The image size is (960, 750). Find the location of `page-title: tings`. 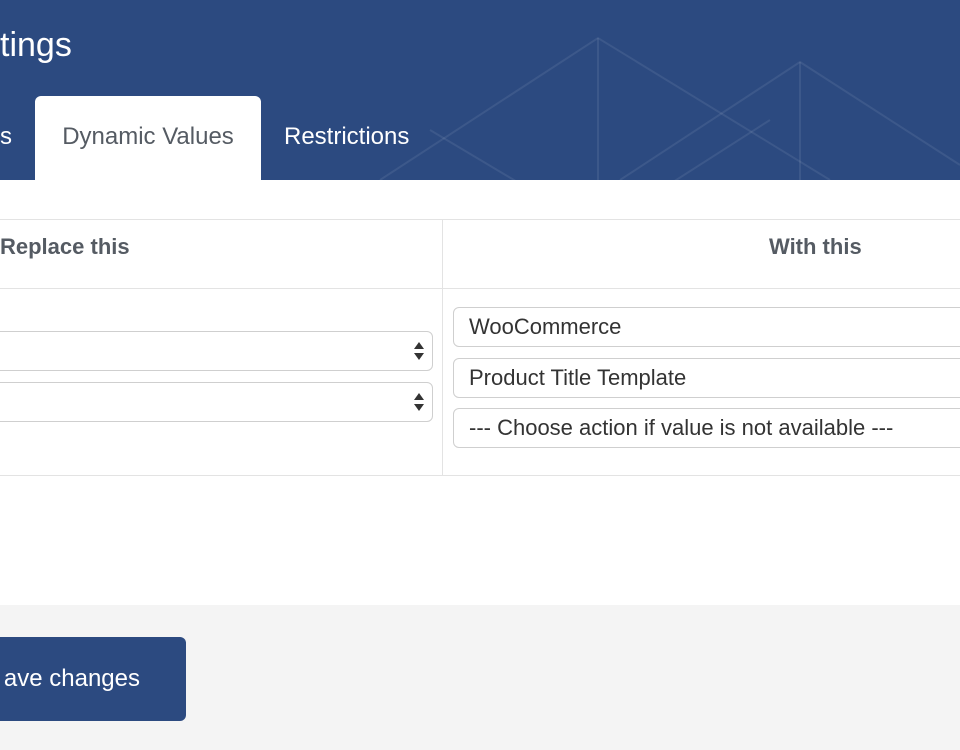

page-title: tings is located at coordinates (36, 45).